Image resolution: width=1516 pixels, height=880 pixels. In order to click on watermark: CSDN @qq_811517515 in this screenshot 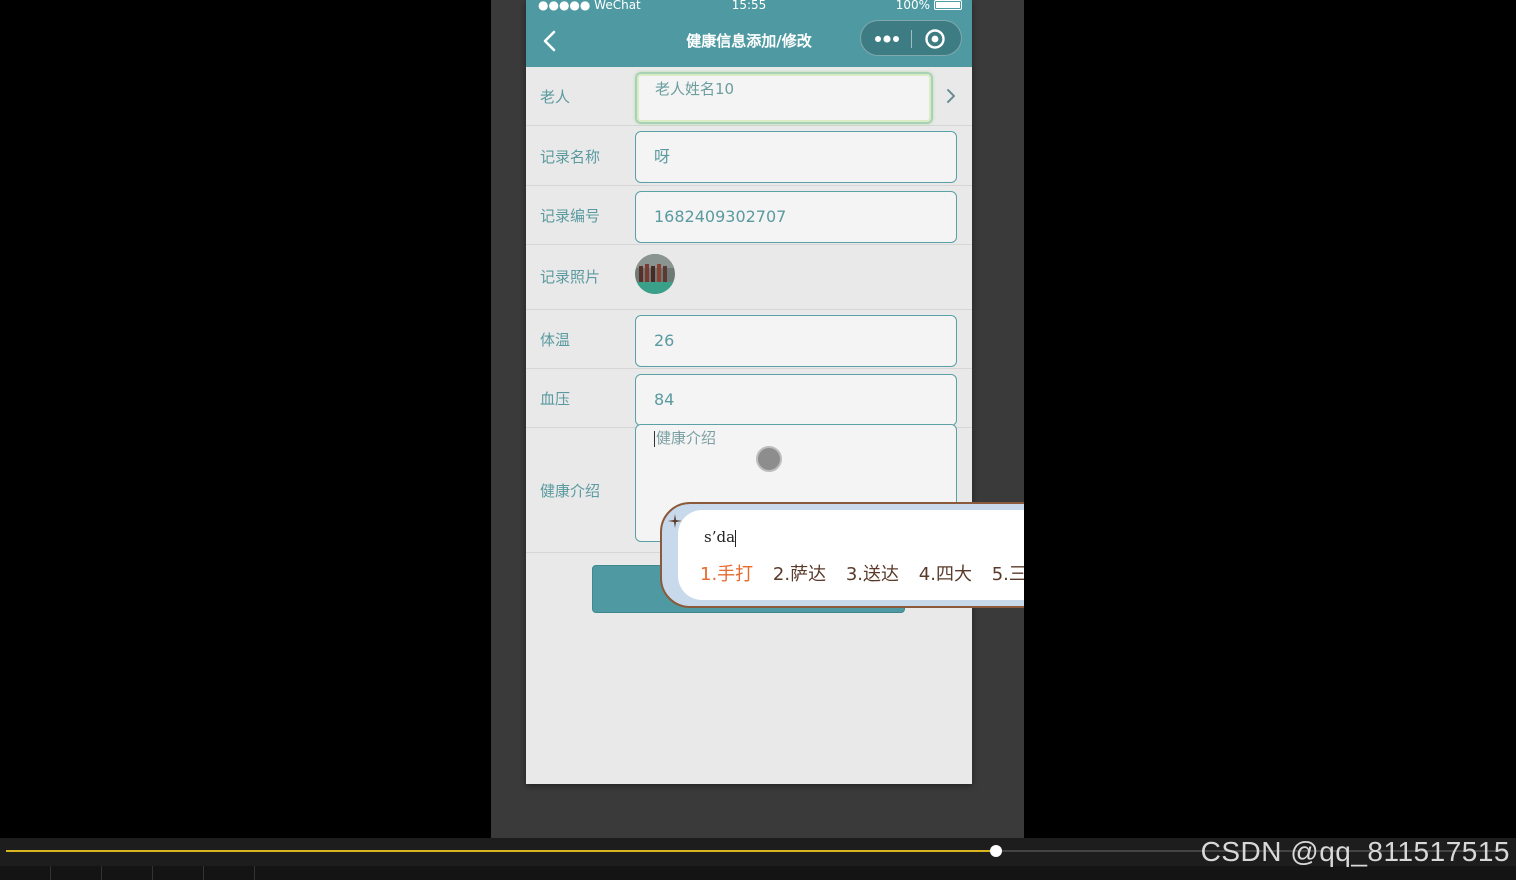, I will do `click(1355, 851)`.